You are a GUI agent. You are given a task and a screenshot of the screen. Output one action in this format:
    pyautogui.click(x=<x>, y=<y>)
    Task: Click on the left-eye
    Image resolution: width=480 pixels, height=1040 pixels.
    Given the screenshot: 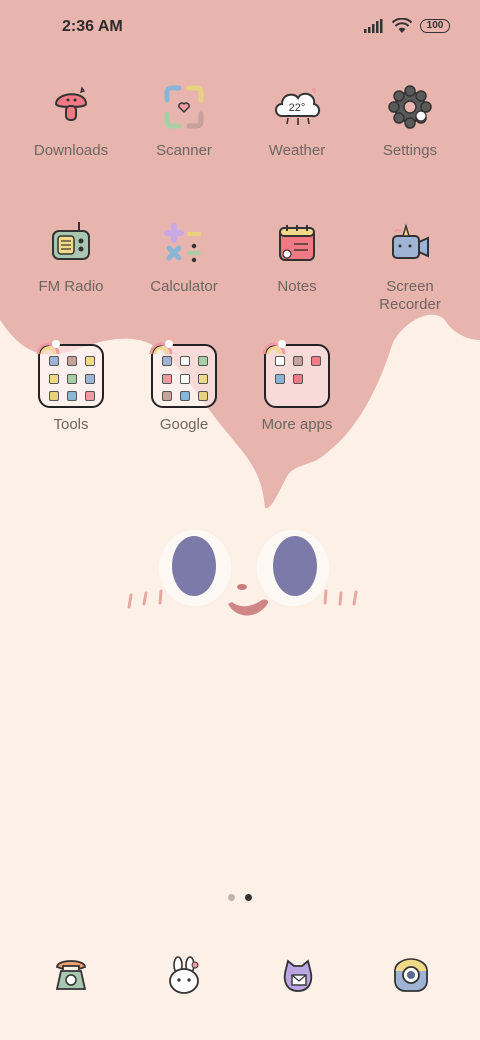 What is the action you would take?
    pyautogui.click(x=195, y=568)
    